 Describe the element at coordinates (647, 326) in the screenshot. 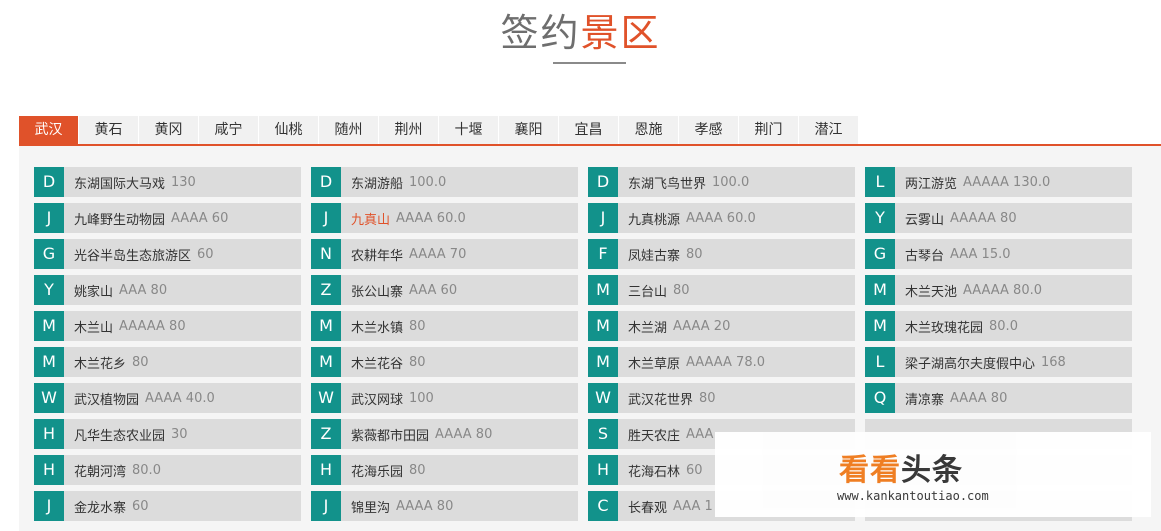

I see `scenic-spot-name: 木兰湖` at that location.